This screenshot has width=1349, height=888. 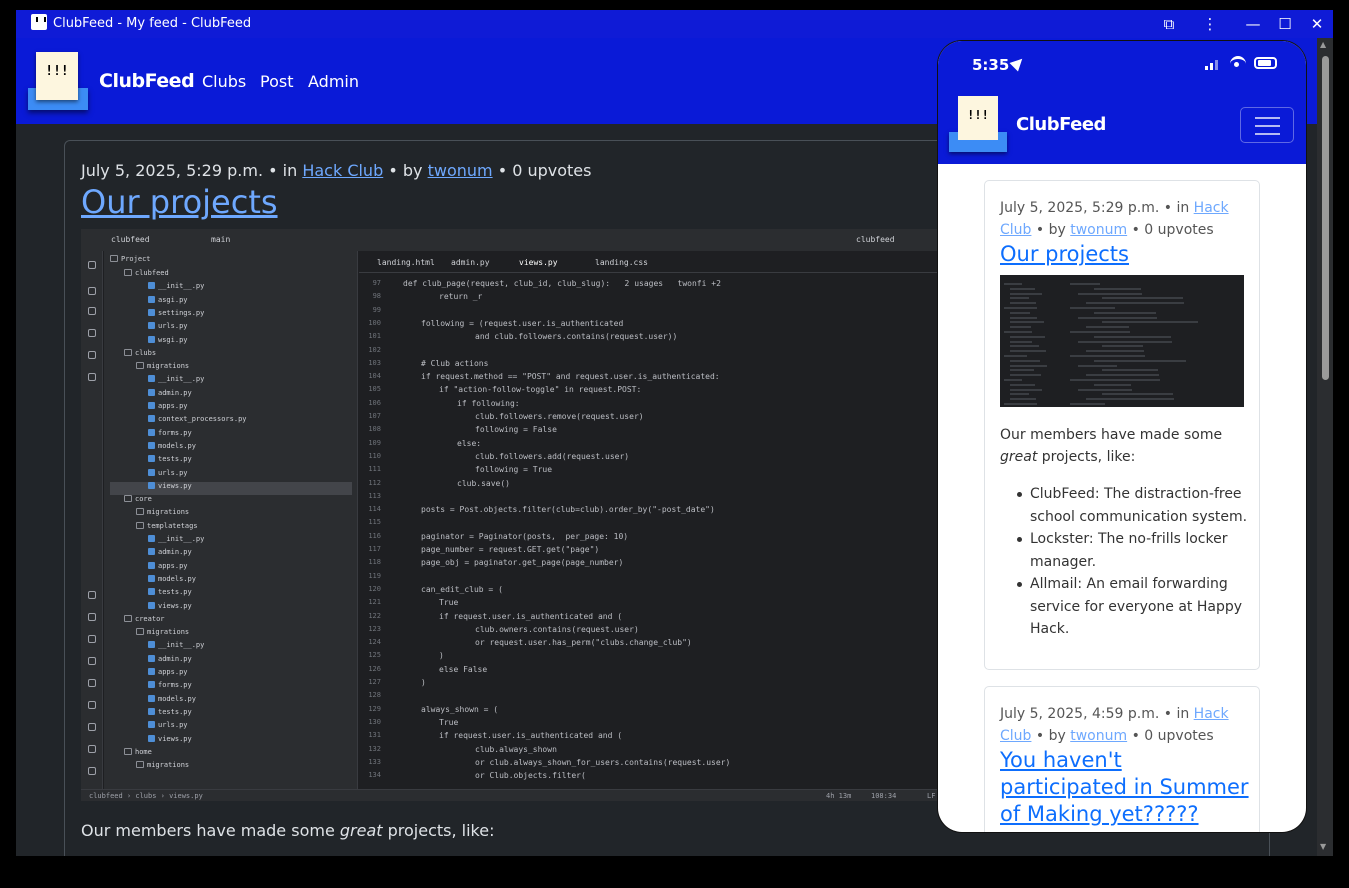 I want to click on mobile-post-title-link: Our projects, so click(x=1125, y=254).